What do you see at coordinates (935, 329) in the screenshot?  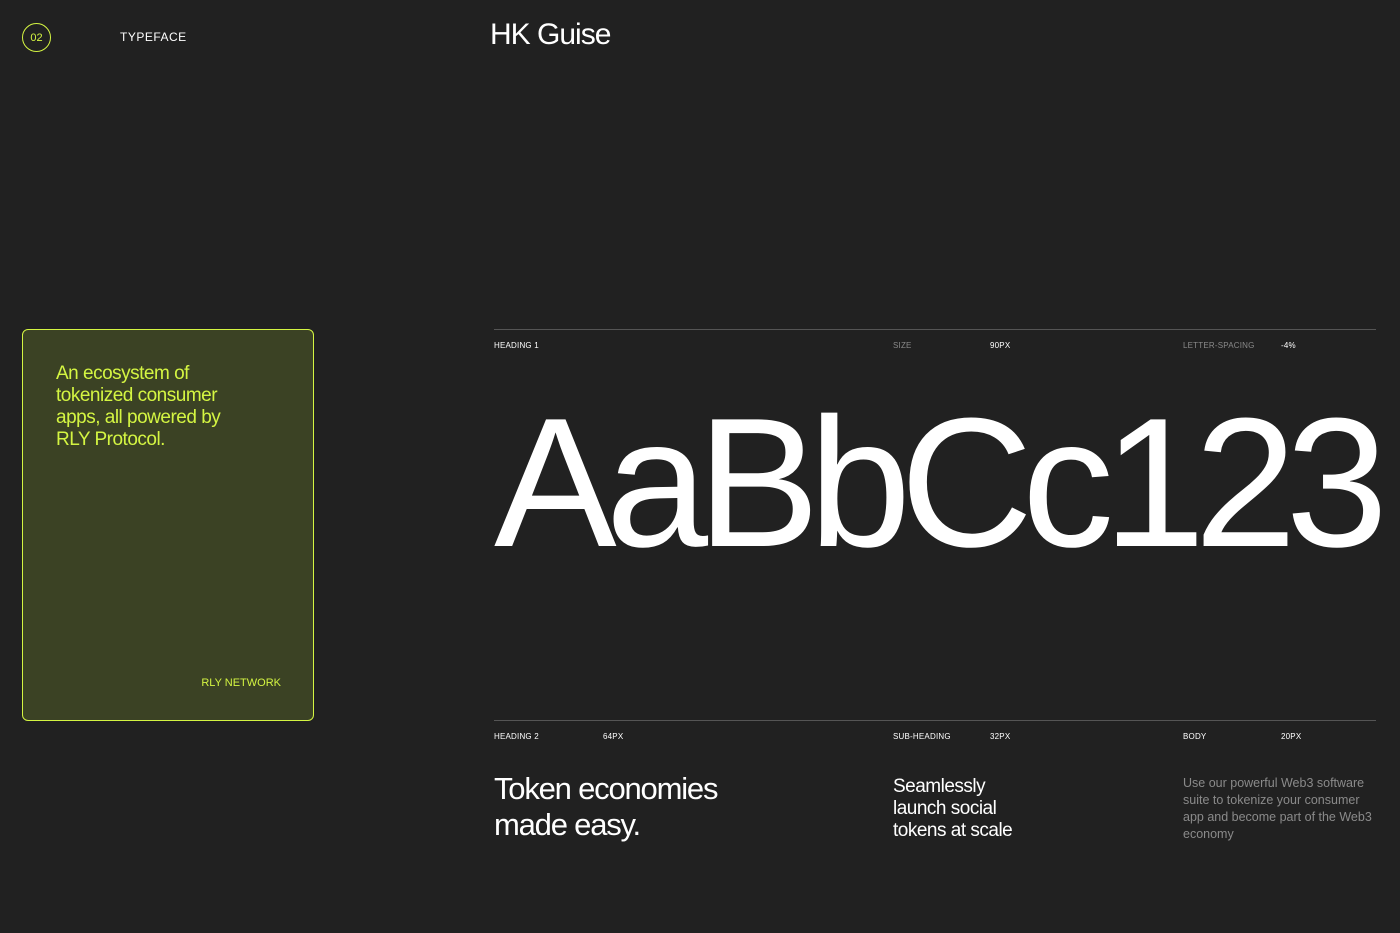 I see `heading1-divider` at bounding box center [935, 329].